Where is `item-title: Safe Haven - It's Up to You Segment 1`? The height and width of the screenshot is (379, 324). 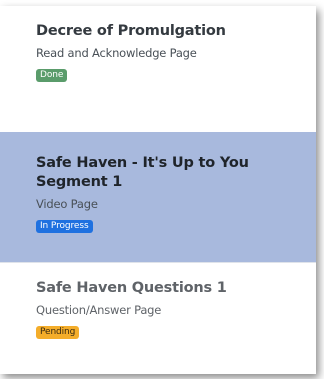
item-title: Safe Haven - It's Up to You Segment 1 is located at coordinates (142, 172).